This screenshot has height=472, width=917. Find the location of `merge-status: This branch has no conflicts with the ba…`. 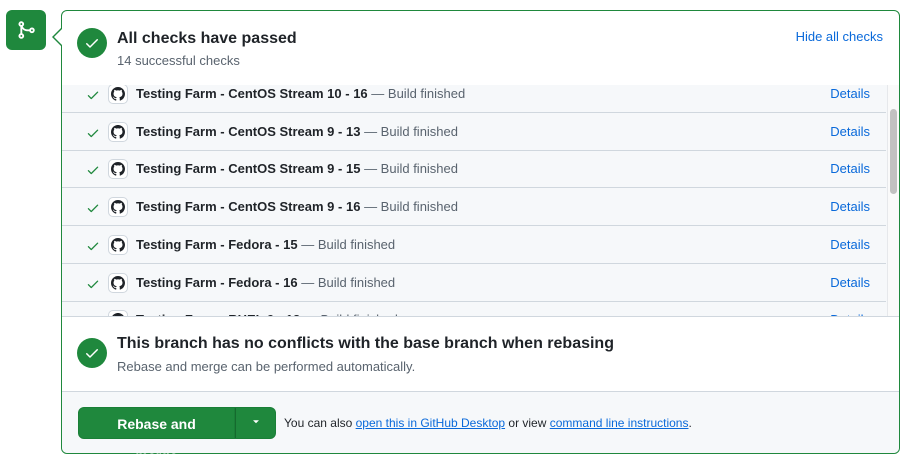

merge-status: This branch has no conflicts with the ba… is located at coordinates (480, 354).